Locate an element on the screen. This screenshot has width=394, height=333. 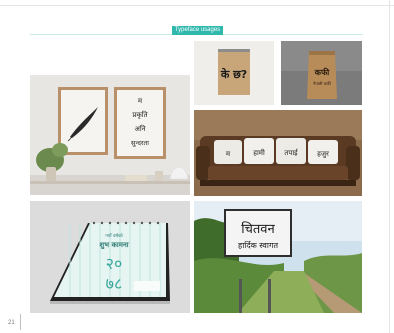
poster-line-3: अनि is located at coordinates (139, 128).